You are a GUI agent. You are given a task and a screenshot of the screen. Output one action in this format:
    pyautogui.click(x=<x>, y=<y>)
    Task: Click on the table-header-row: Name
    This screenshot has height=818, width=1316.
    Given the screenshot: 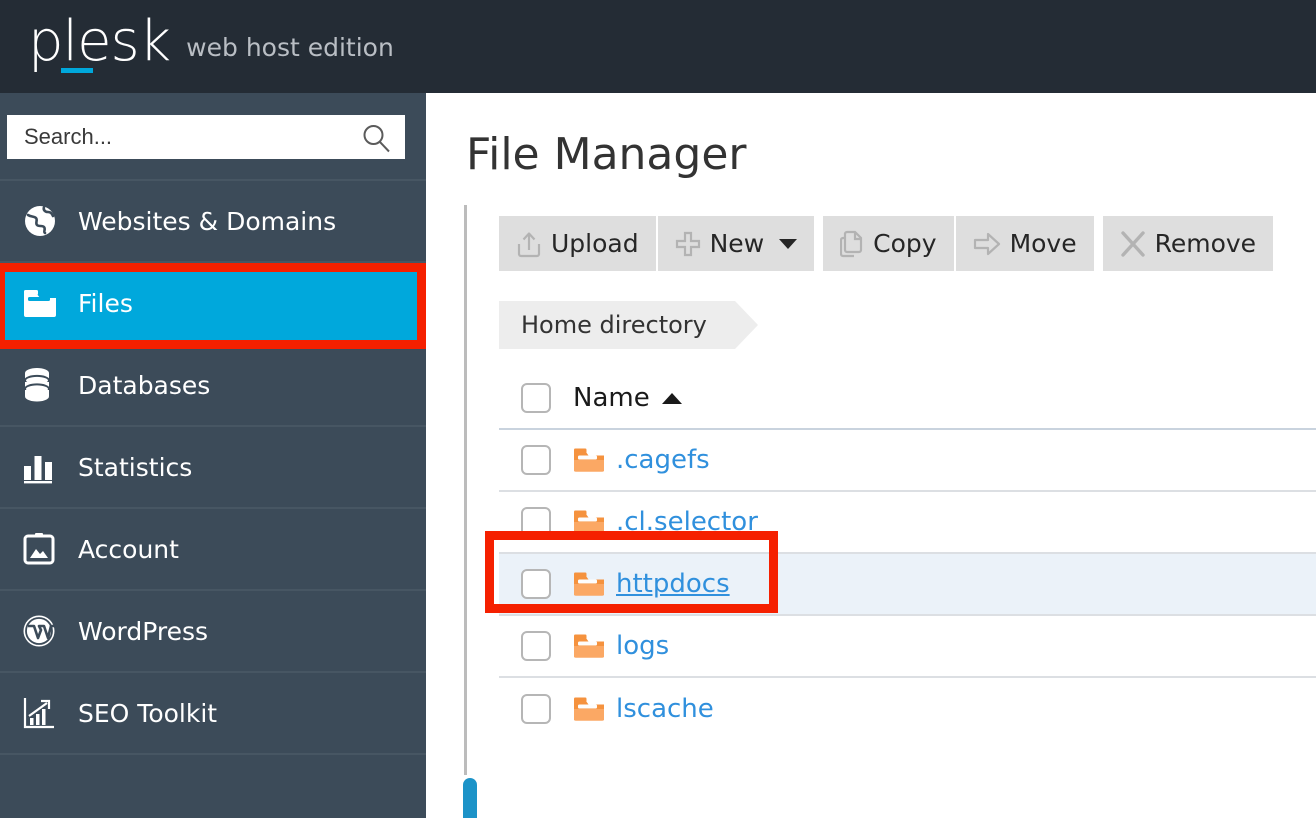 What is the action you would take?
    pyautogui.click(x=907, y=399)
    